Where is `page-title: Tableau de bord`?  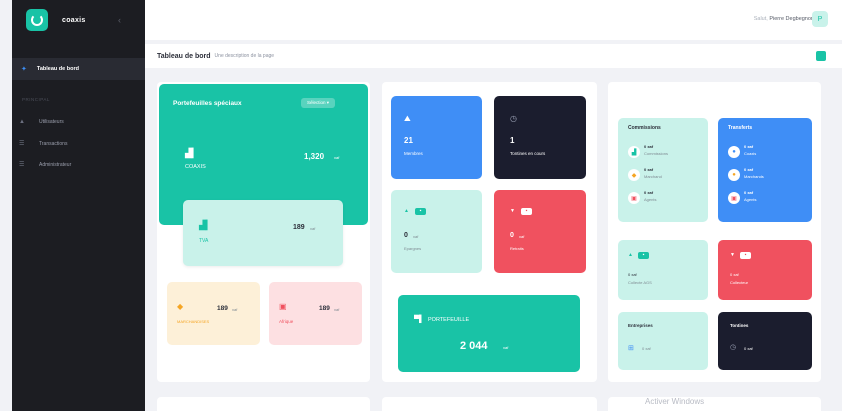
page-title: Tableau de bord is located at coordinates (184, 56).